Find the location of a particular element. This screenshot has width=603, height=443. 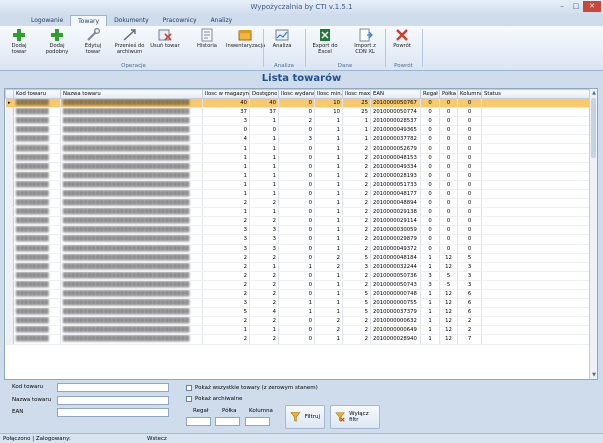

regal-input is located at coordinates (198, 421).